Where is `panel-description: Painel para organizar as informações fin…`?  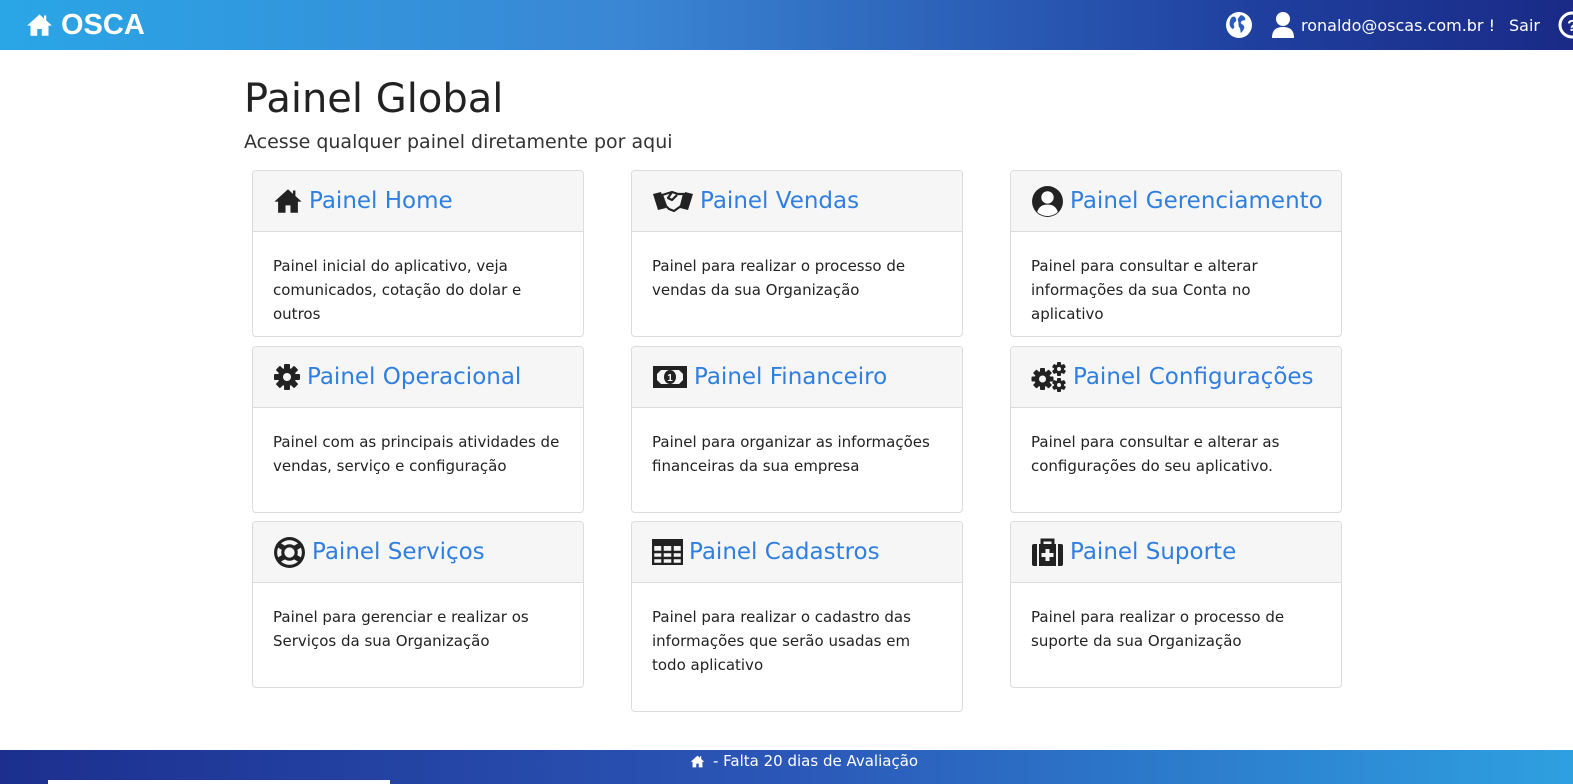
panel-description: Painel para organizar as informações fin… is located at coordinates (791, 454).